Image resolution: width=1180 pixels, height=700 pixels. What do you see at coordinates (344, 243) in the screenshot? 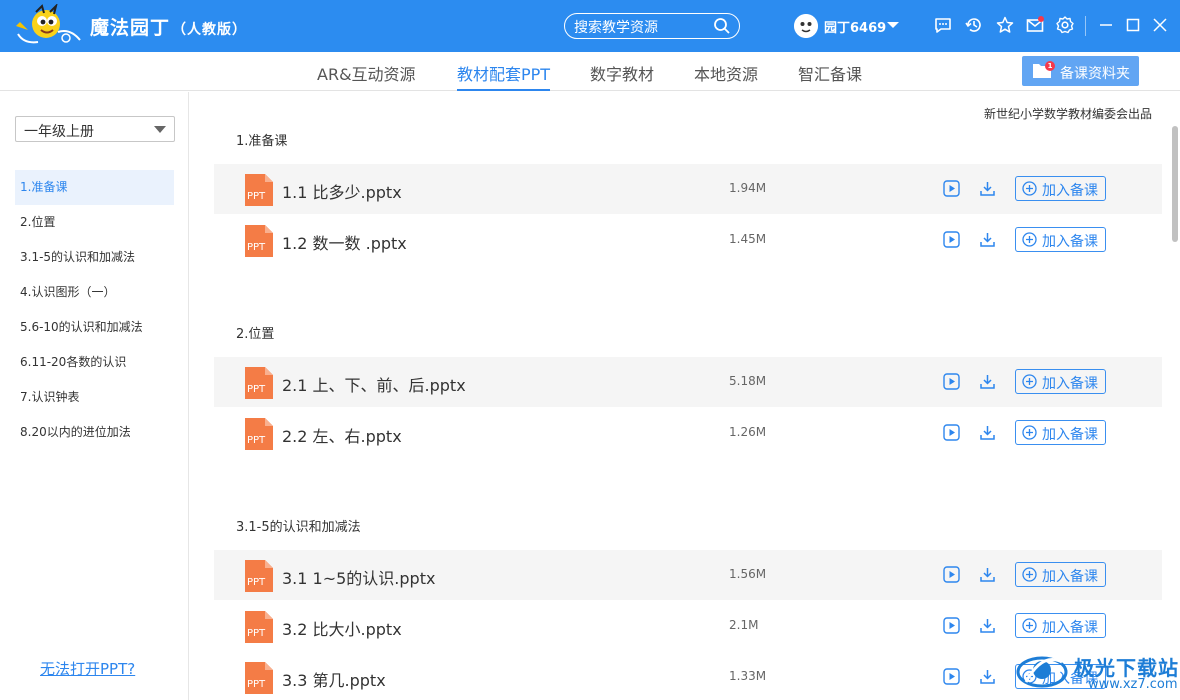
I see `file-name: 1.2 数一数 .pptx` at bounding box center [344, 243].